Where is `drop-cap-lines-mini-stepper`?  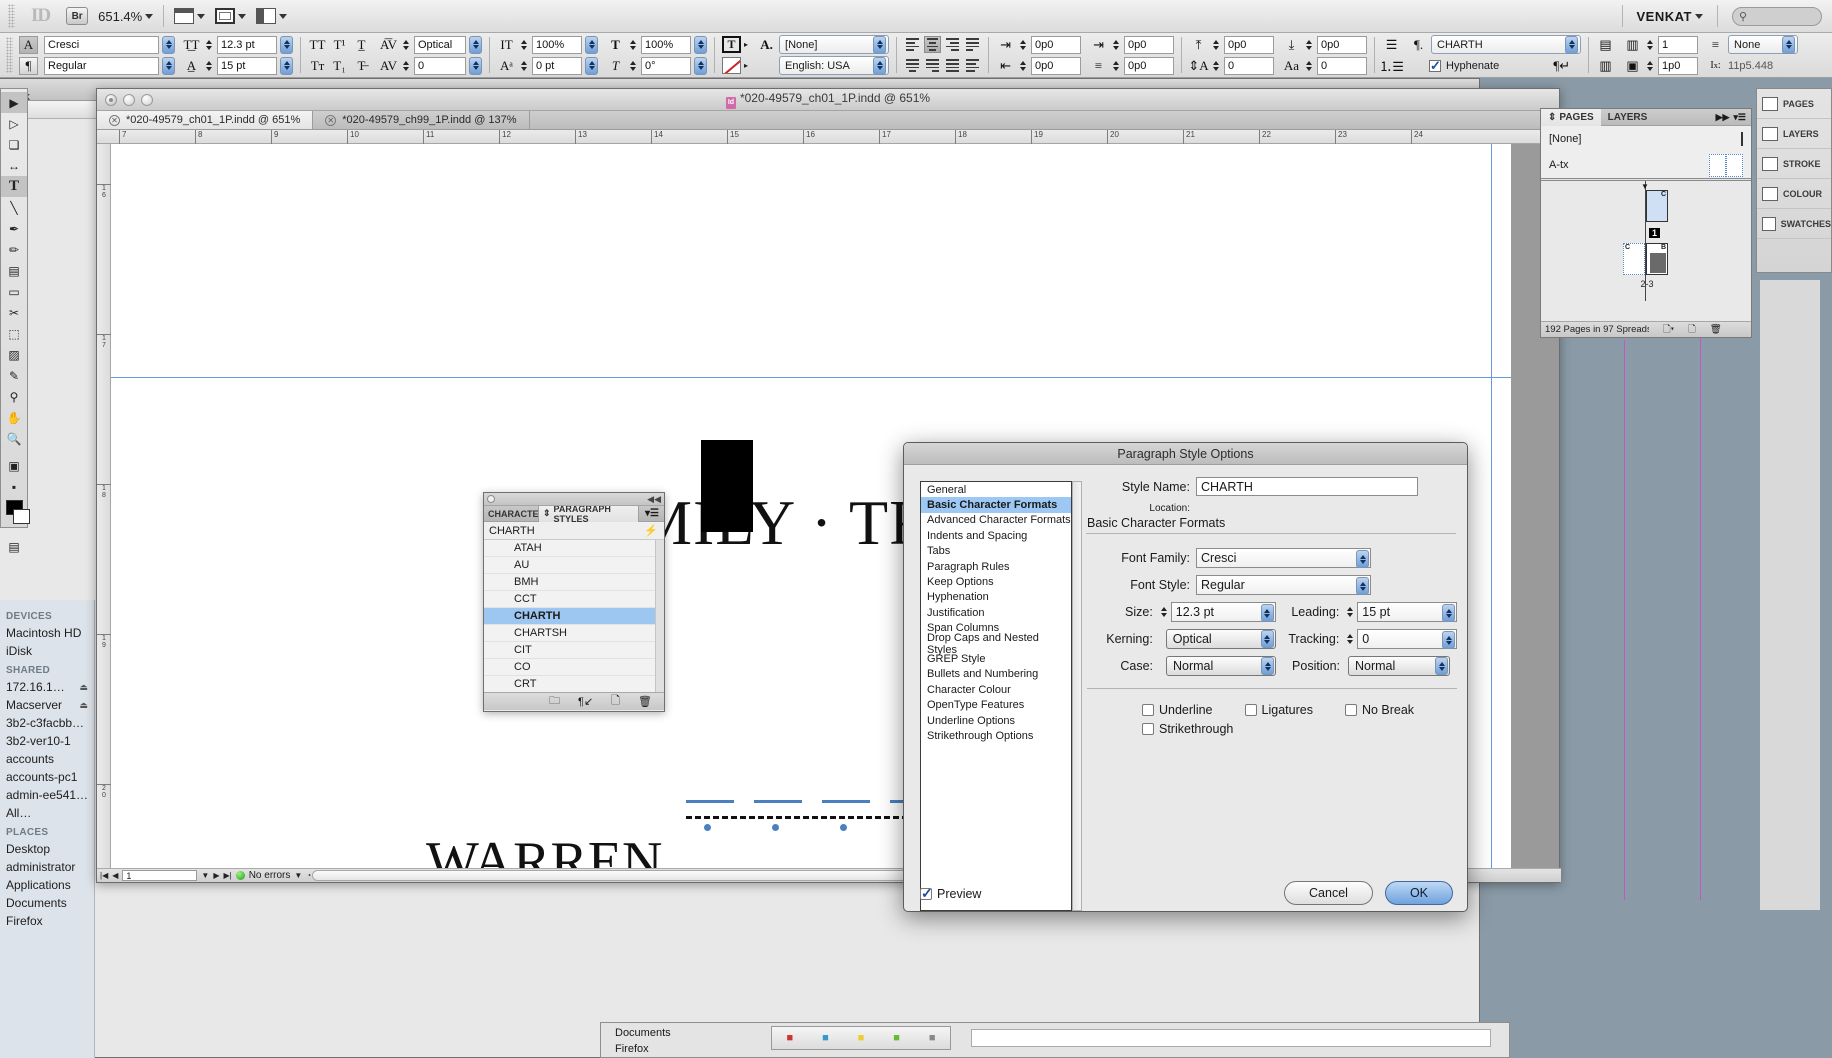
drop-cap-lines-mini-stepper is located at coordinates (1216, 65).